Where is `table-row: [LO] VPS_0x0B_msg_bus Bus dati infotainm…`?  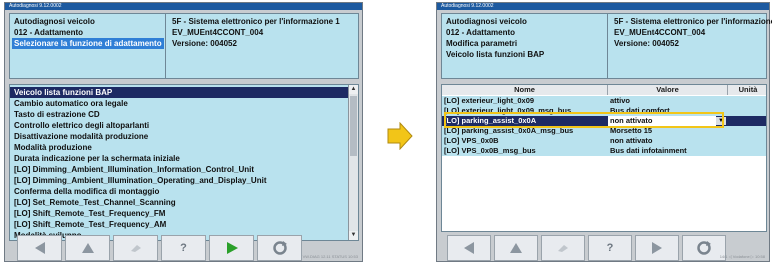
table-row: [LO] VPS_0x0B_msg_bus Bus dati infotainm… is located at coordinates (604, 151).